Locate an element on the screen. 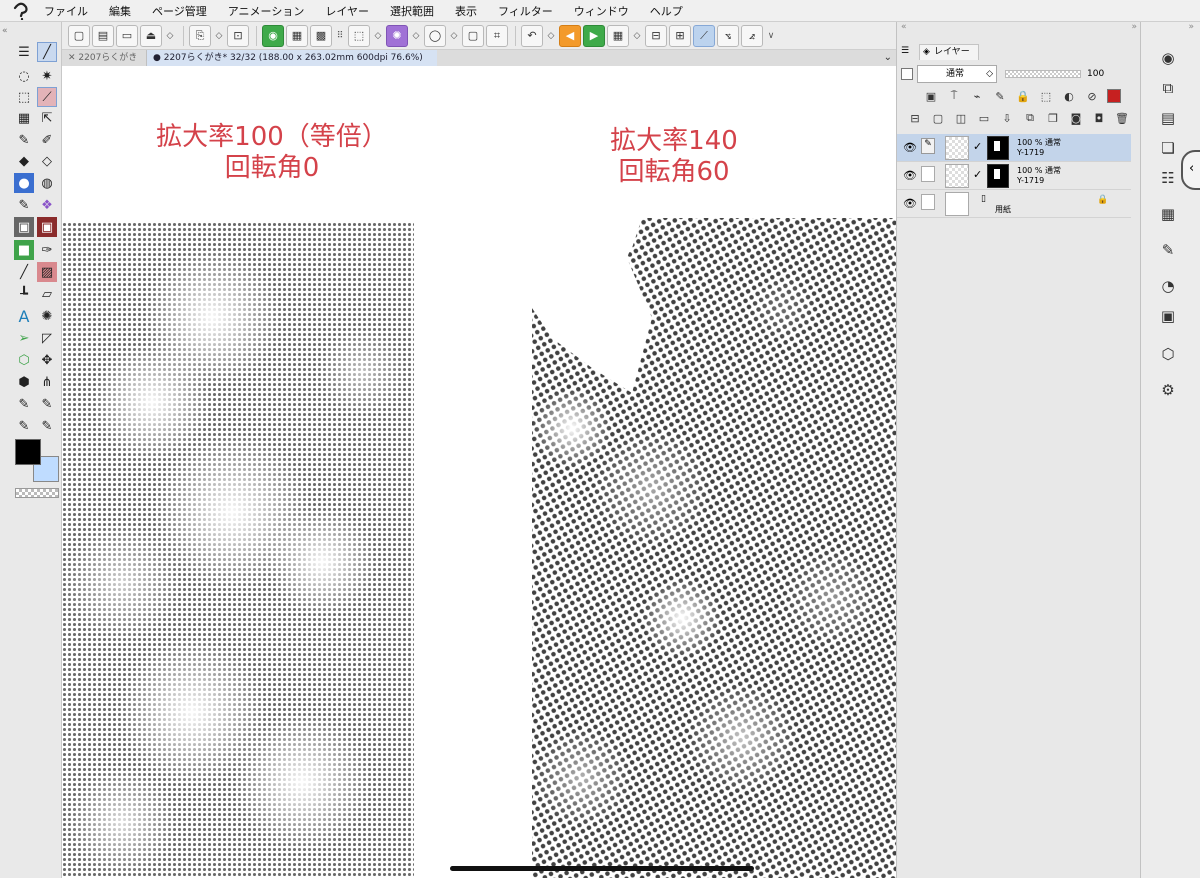 Image resolution: width=1200 pixels, height=878 pixels. rect-select-icon: ⬚ is located at coordinates (24, 97).